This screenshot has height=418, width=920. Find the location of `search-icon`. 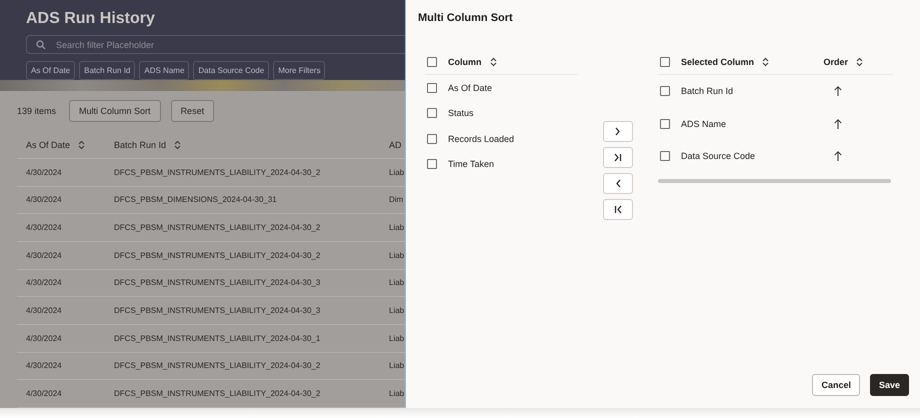

search-icon is located at coordinates (41, 45).